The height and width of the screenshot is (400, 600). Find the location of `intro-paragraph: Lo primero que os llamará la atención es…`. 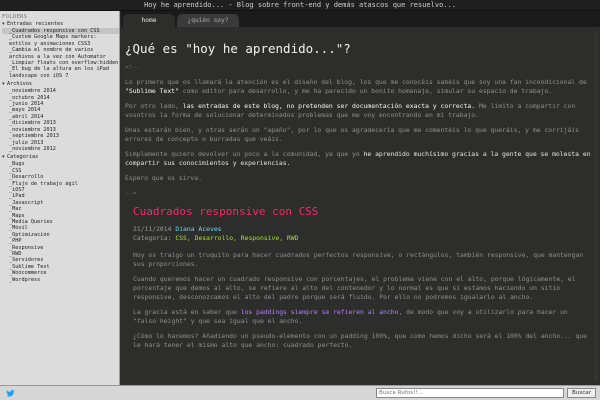

intro-paragraph: Lo primero que os llamará la atención es… is located at coordinates (356, 86).